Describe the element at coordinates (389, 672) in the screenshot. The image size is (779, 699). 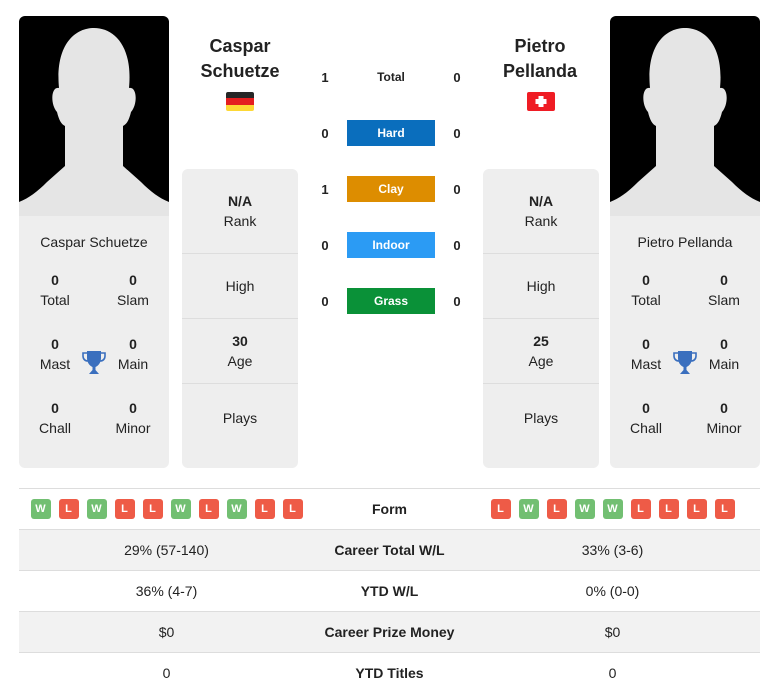
I see `ytd-titles-row: 0 YTD Titles 0` at that location.